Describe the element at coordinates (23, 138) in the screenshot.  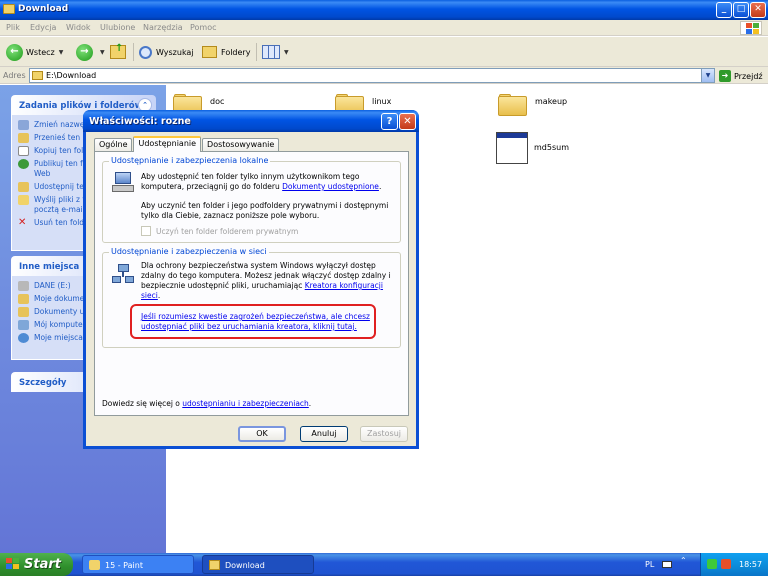
I see `move-icon` at that location.